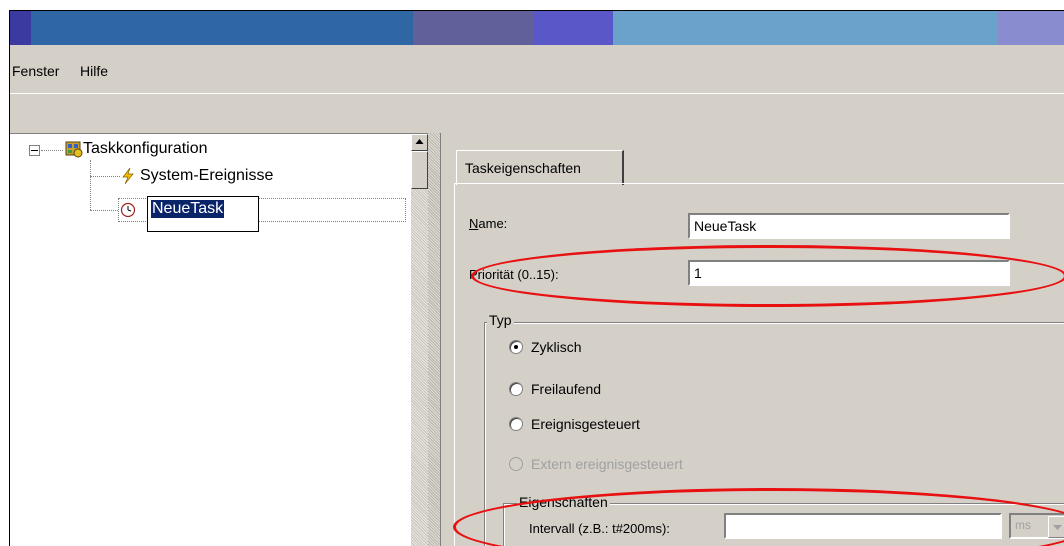 The image size is (1064, 546). What do you see at coordinates (419, 170) in the screenshot?
I see `scroll-thumb` at bounding box center [419, 170].